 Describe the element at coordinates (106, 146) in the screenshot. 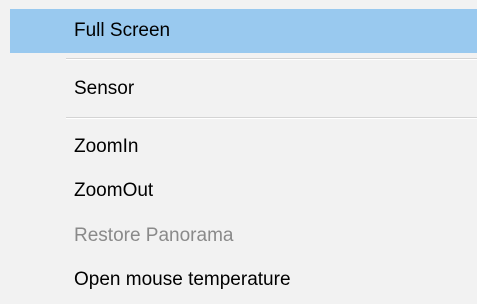

I see `menu-item-label: ZoomIn` at that location.